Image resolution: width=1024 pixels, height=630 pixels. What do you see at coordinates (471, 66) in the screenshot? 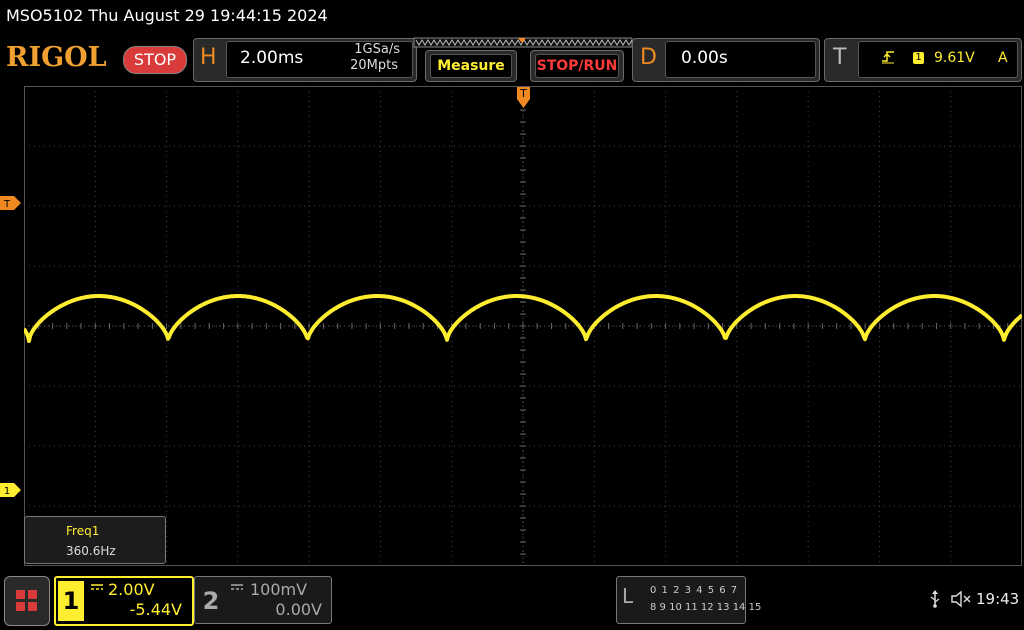
I see `measure-button-label: Measure` at bounding box center [471, 66].